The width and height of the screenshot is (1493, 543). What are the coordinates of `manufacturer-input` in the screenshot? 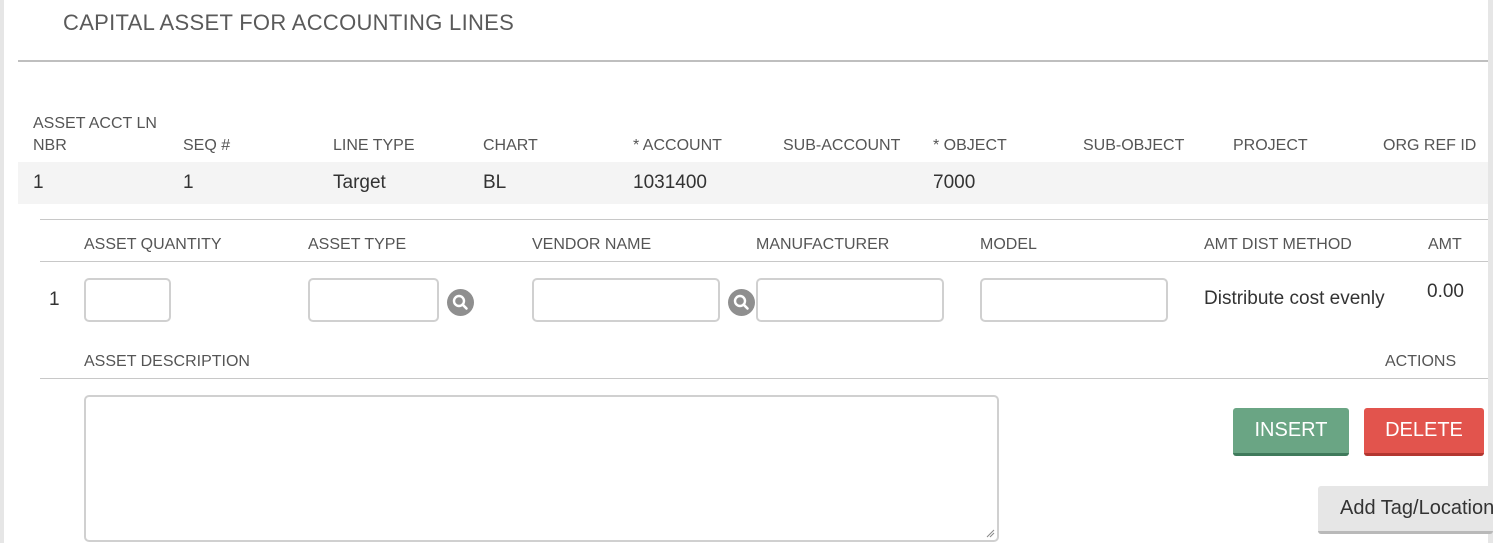 It's located at (850, 300).